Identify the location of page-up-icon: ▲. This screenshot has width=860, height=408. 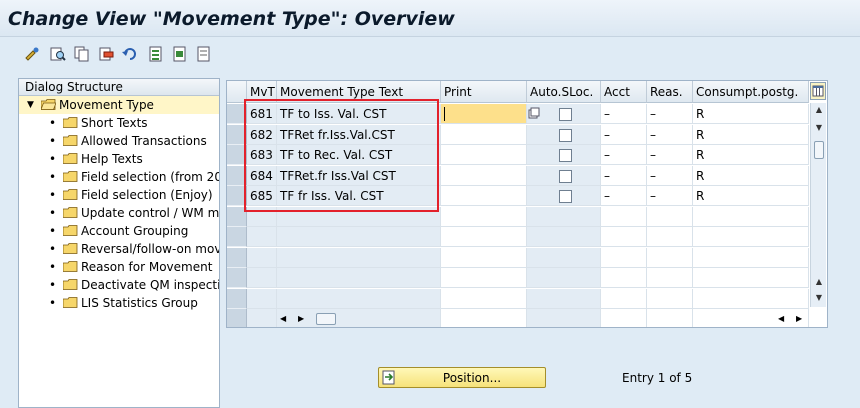
(819, 282).